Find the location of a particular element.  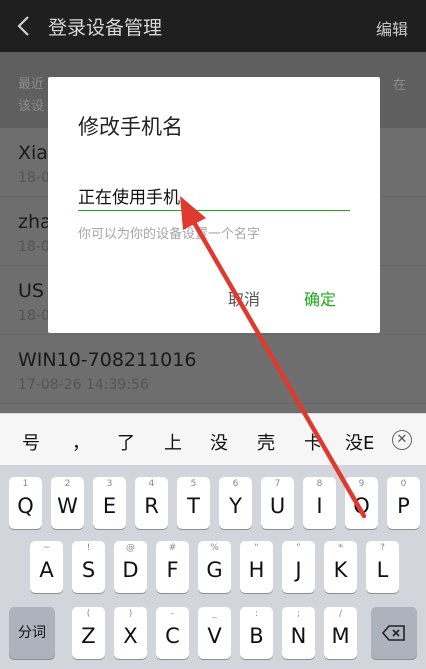

device-name-input is located at coordinates (214, 196).